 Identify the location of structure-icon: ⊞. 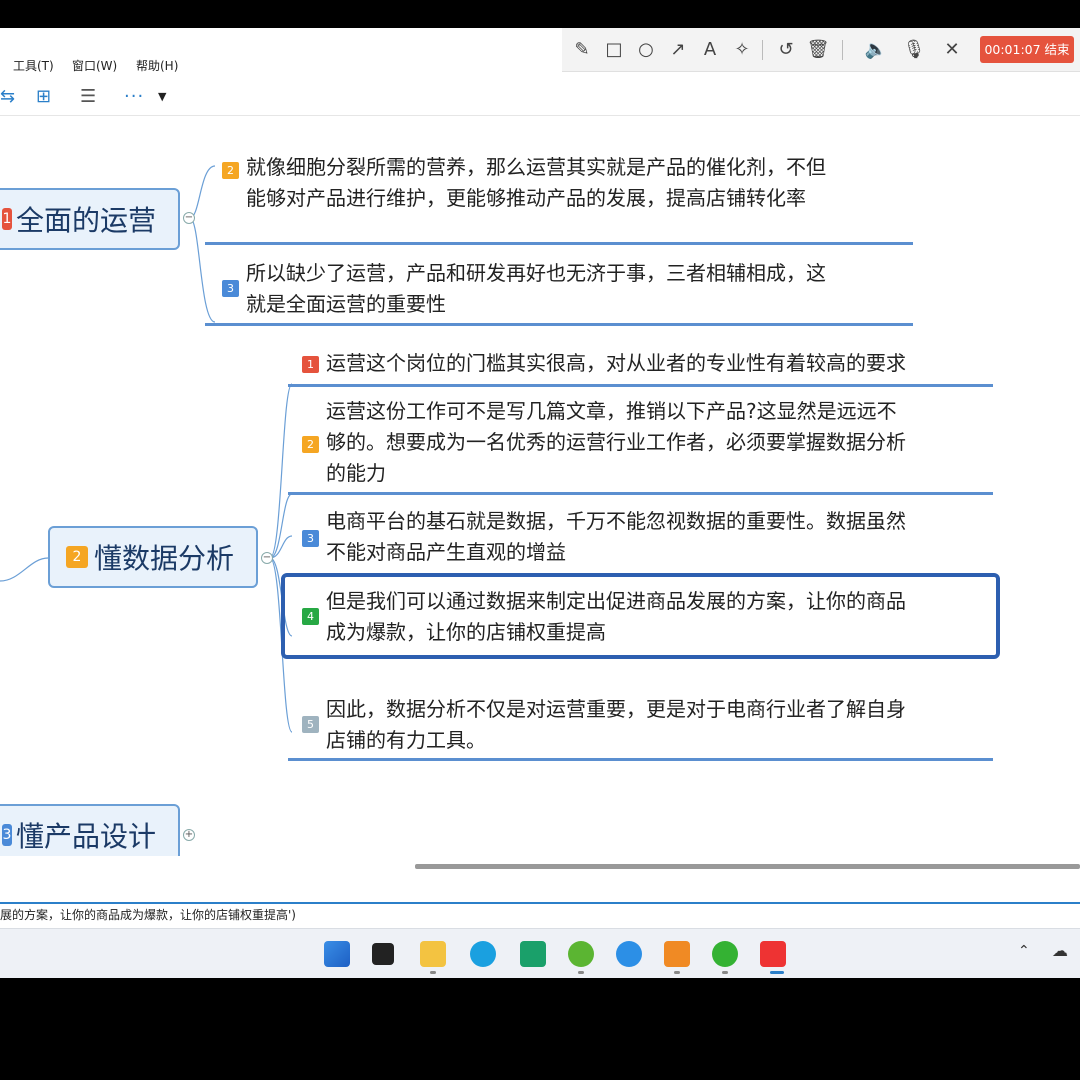
(43, 97).